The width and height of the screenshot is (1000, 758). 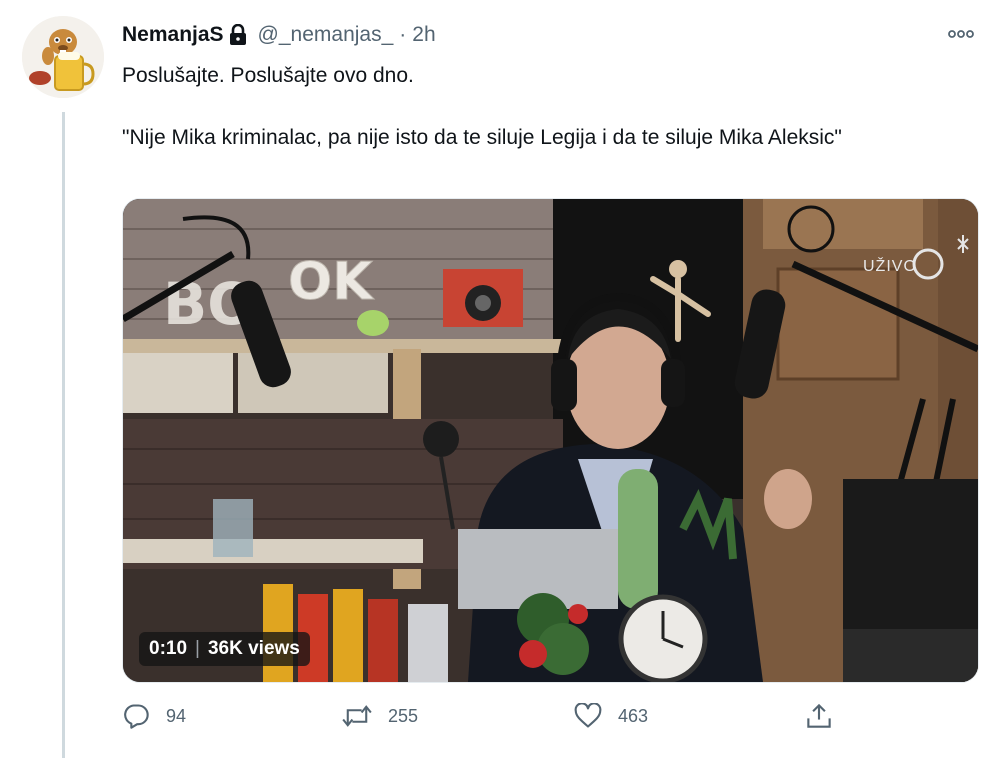 I want to click on video-duration: 0:10, so click(x=168, y=648).